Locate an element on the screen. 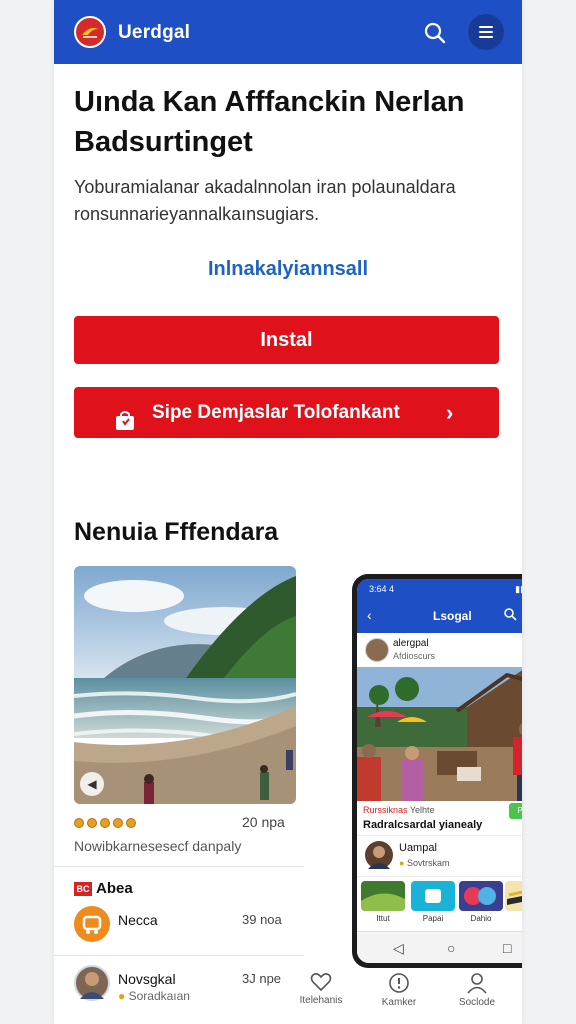 The height and width of the screenshot is (1024, 576). list-item-time: 3J npe is located at coordinates (262, 978).